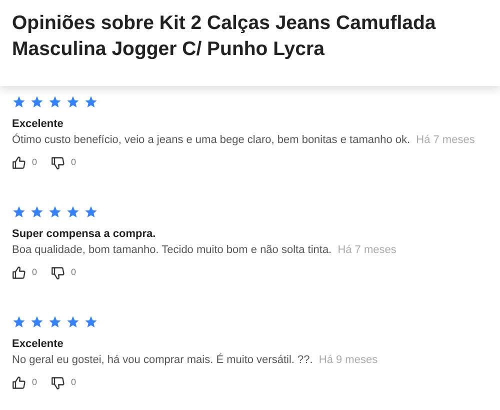 Image resolution: width=500 pixels, height=410 pixels. I want to click on review-text: Boa qualidade, bom tamanho. Tecido muito bom e não solta tinta., so click(172, 250).